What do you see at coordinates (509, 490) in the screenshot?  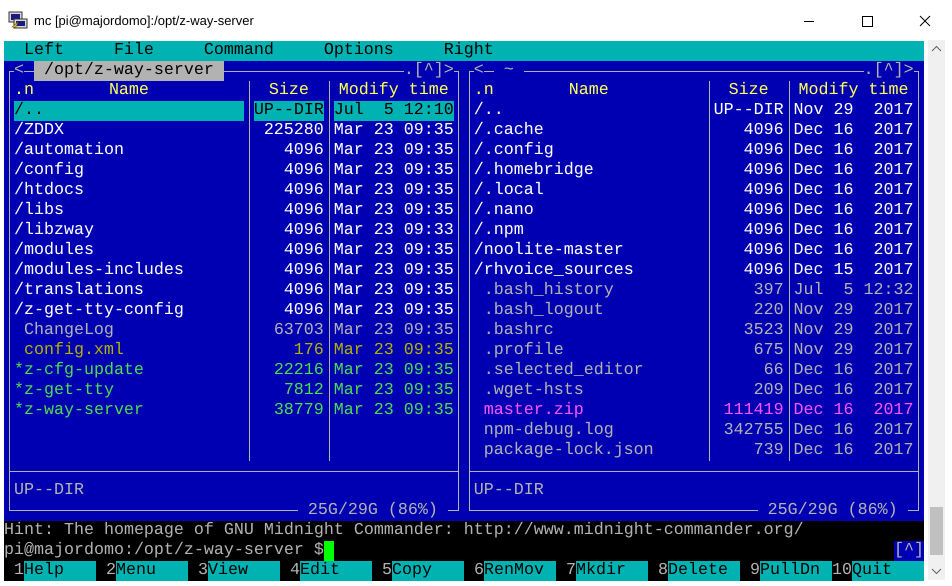 I see `mini-status: UP--DIR` at bounding box center [509, 490].